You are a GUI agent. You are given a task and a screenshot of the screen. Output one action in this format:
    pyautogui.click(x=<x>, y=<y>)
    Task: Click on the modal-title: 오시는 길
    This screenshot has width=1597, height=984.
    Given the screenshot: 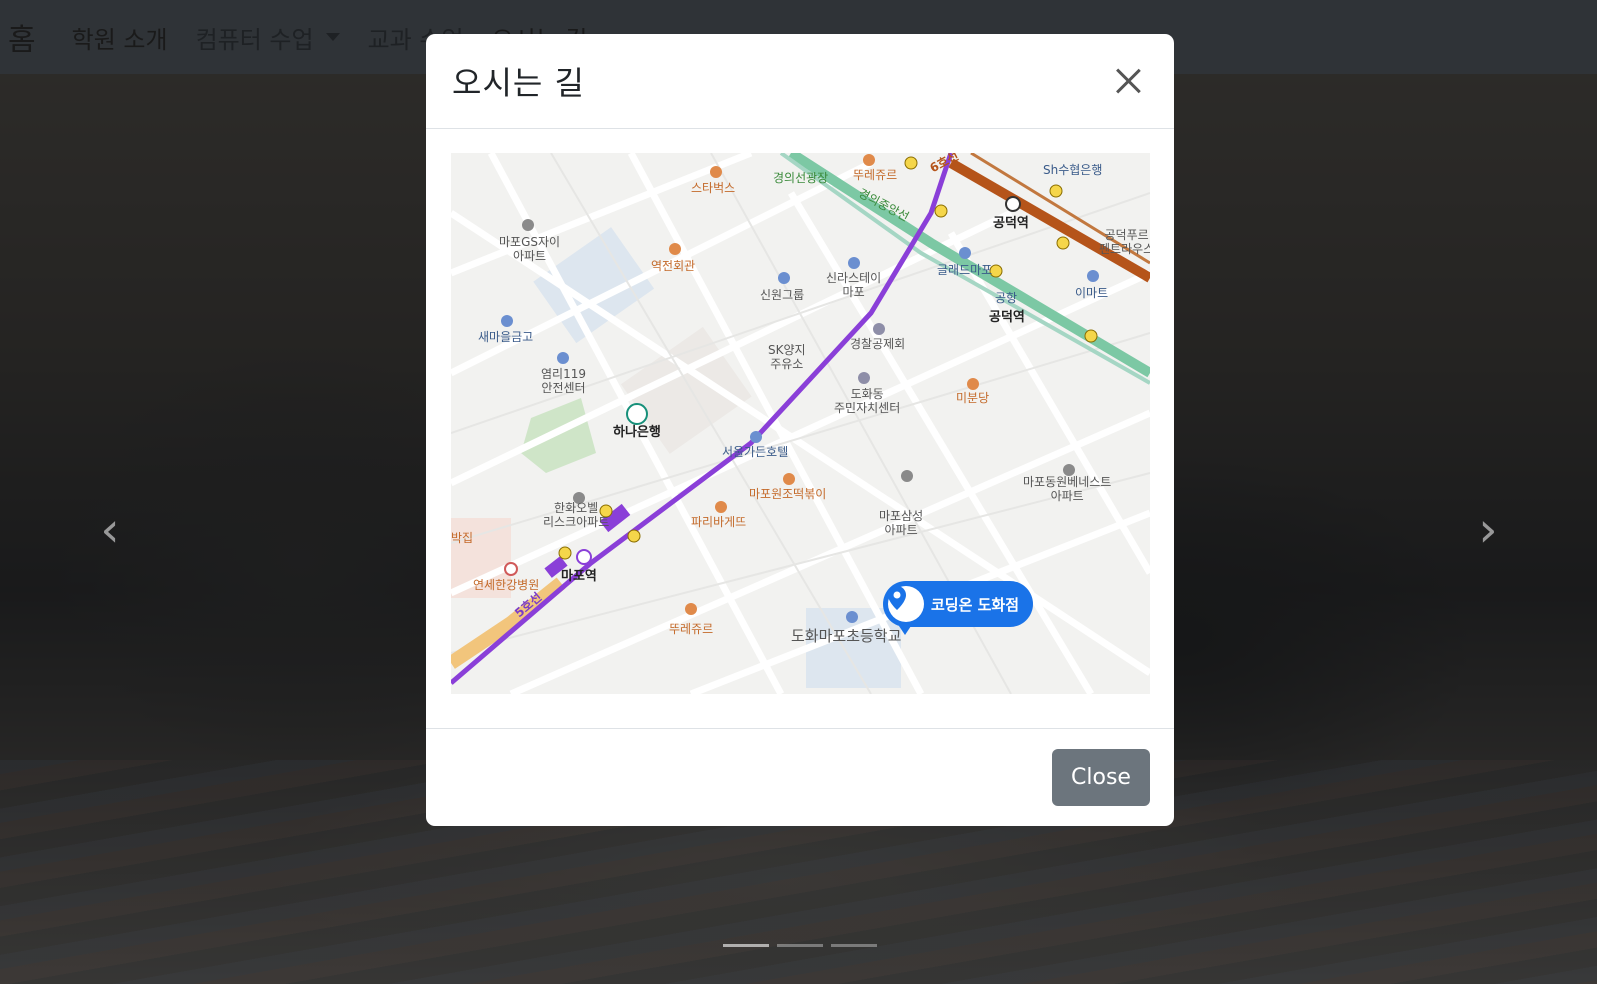 What is the action you would take?
    pyautogui.click(x=518, y=83)
    